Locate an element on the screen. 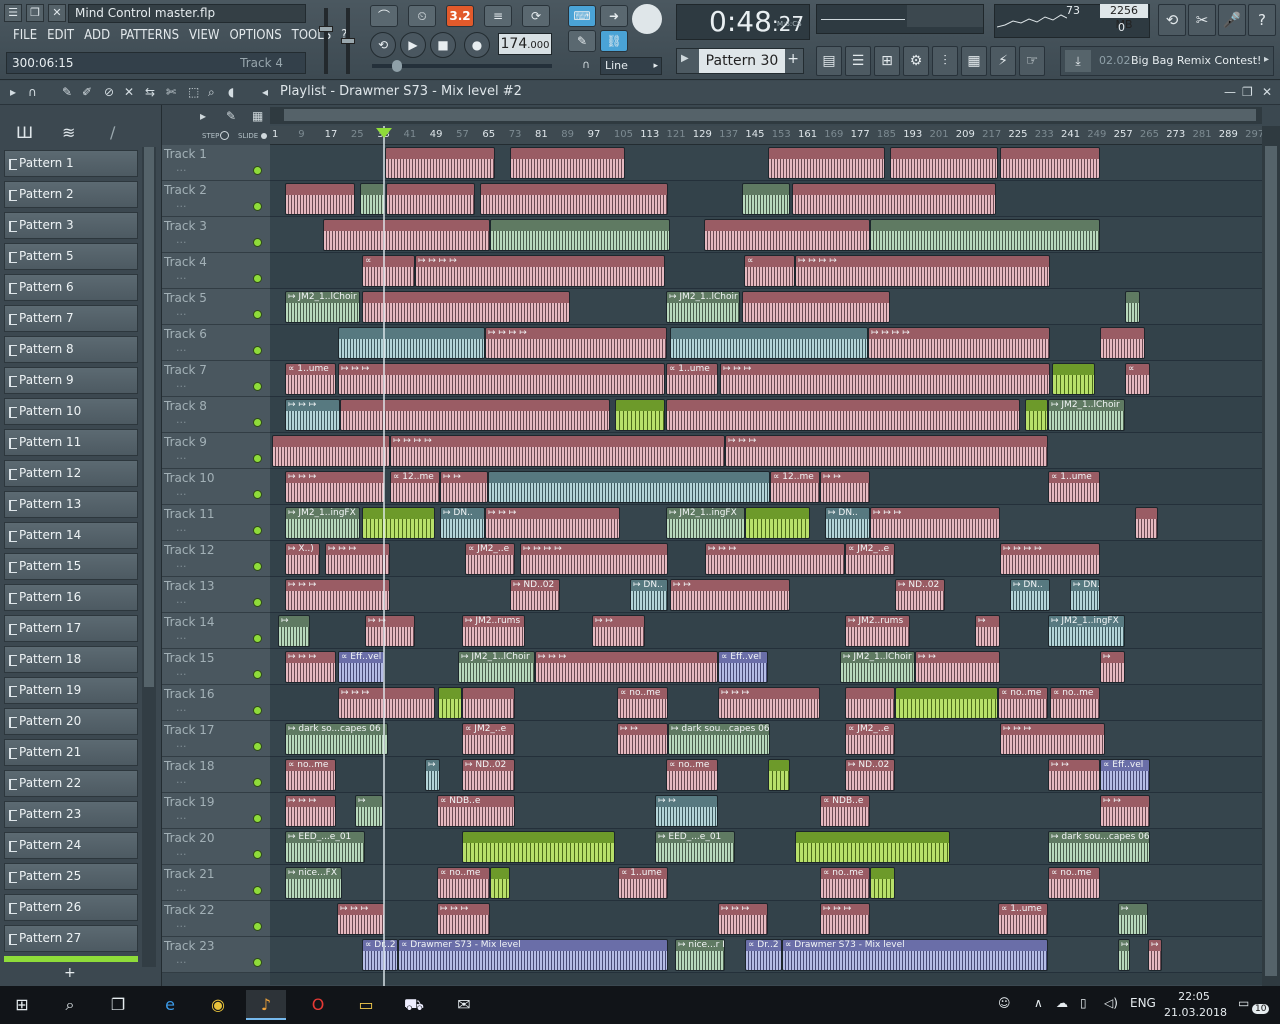  automation-tab-icon: ∕ is located at coordinates (112, 132).